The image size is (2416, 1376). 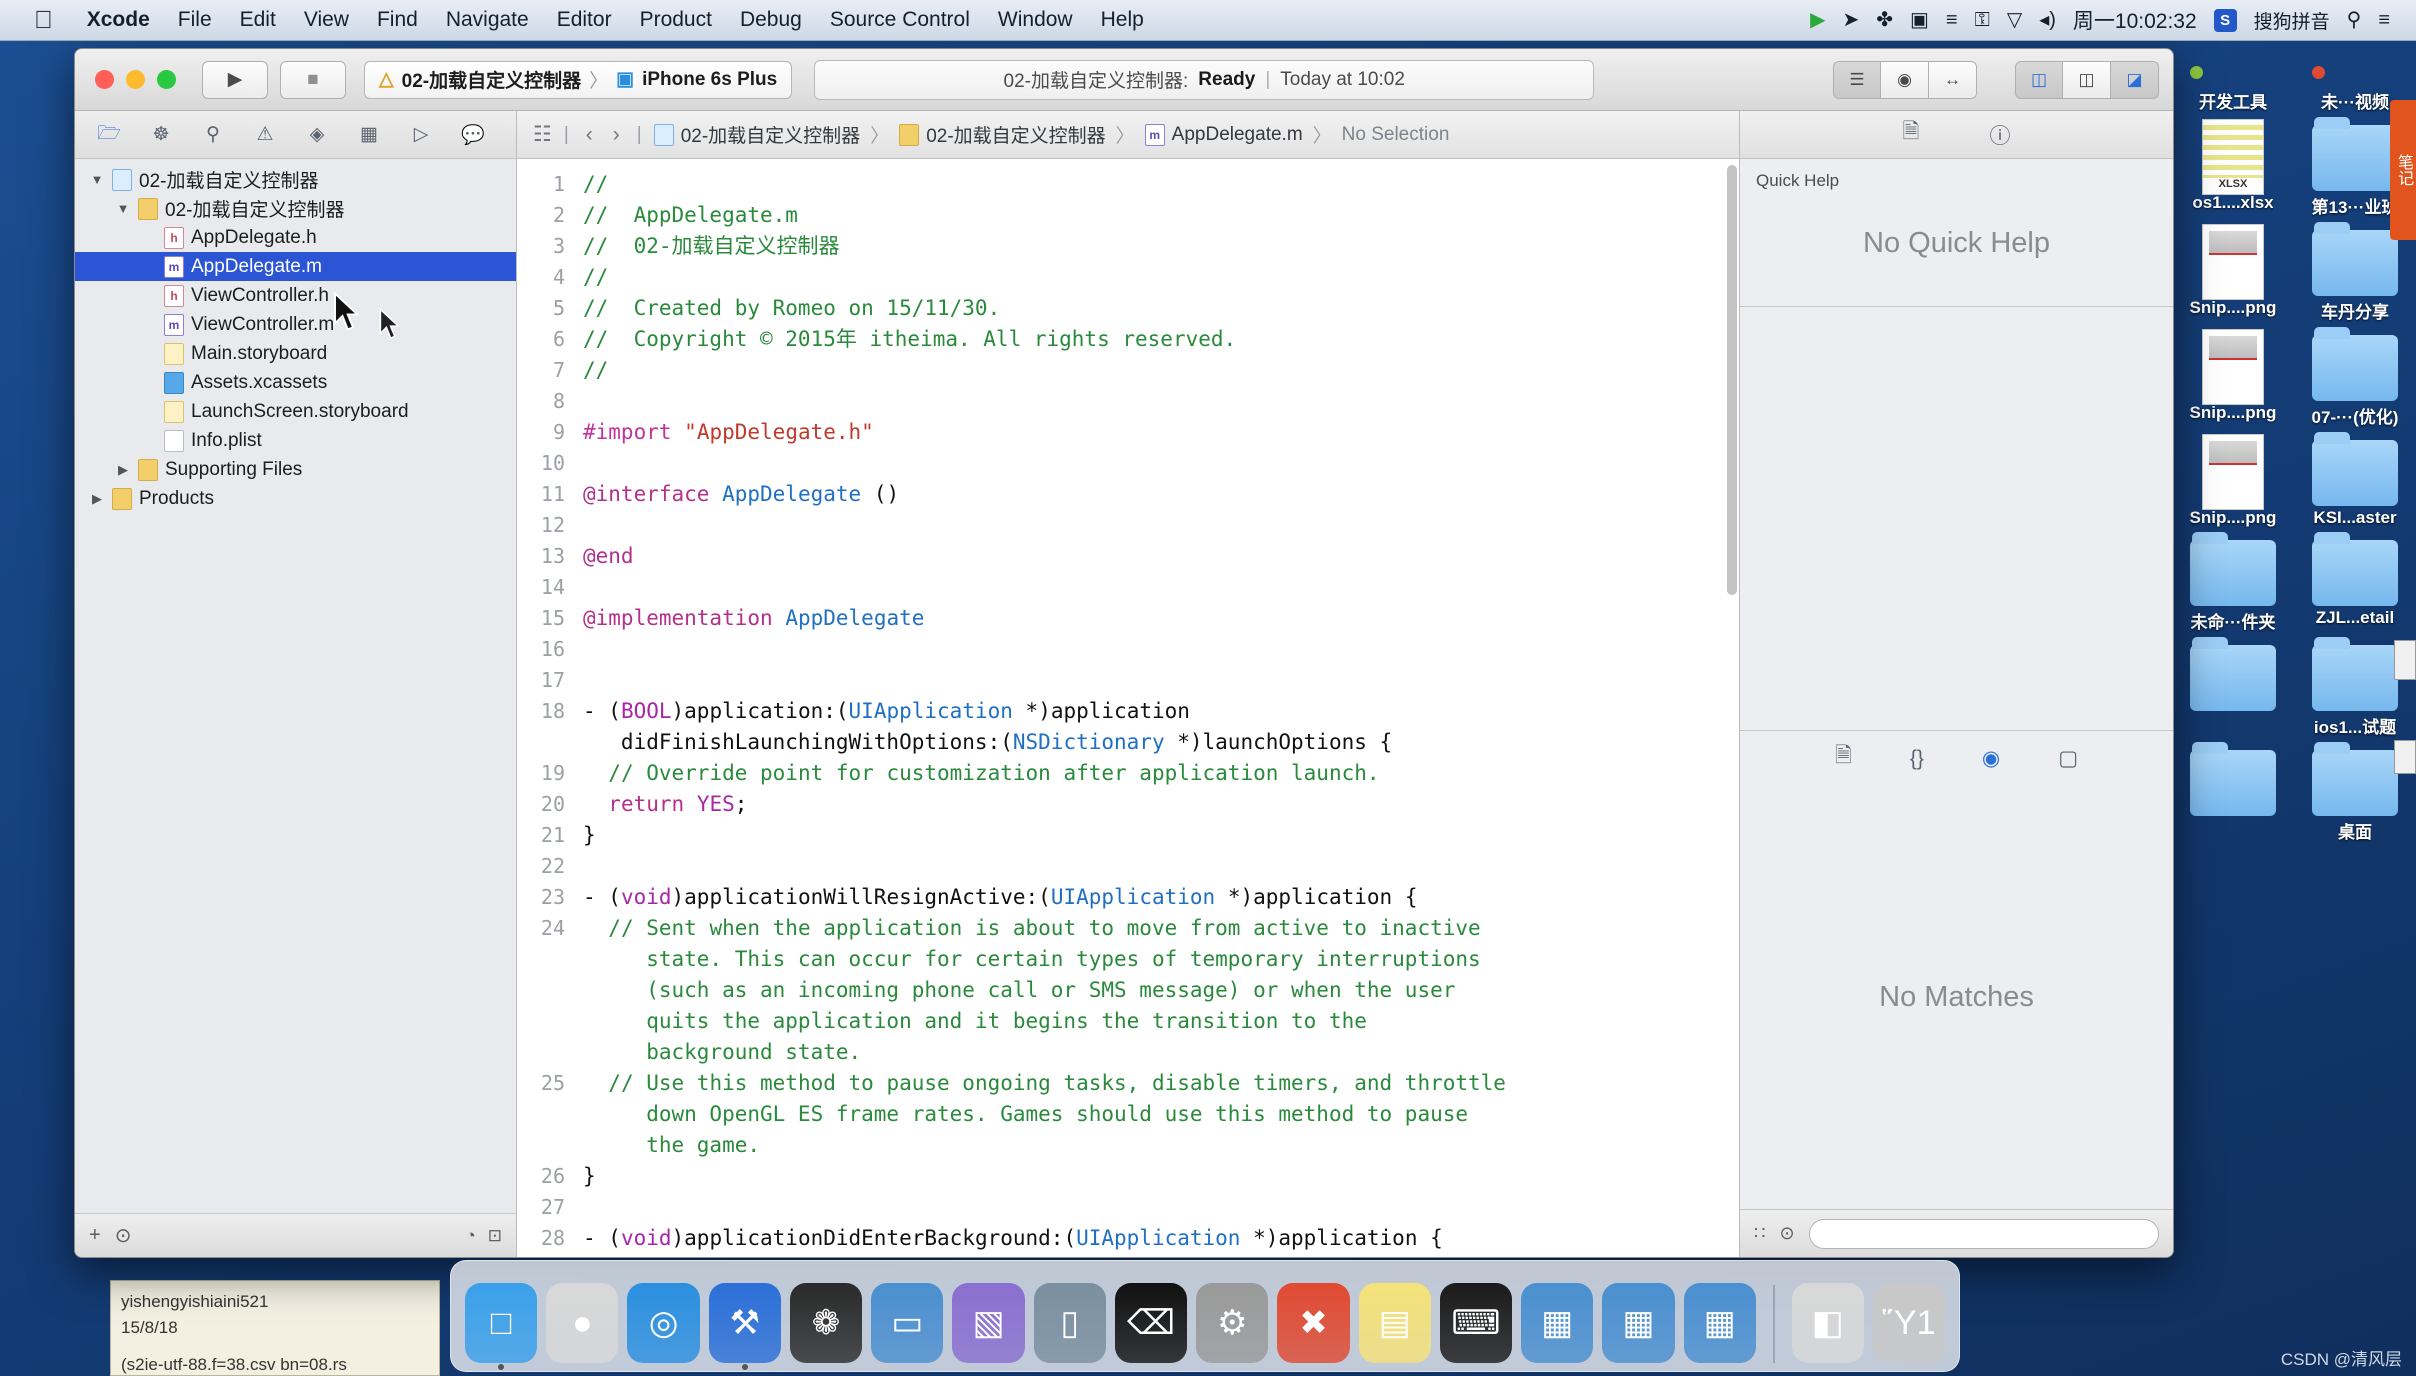 What do you see at coordinates (2233, 378) in the screenshot?
I see `desktop-icon-6: Snip....png` at bounding box center [2233, 378].